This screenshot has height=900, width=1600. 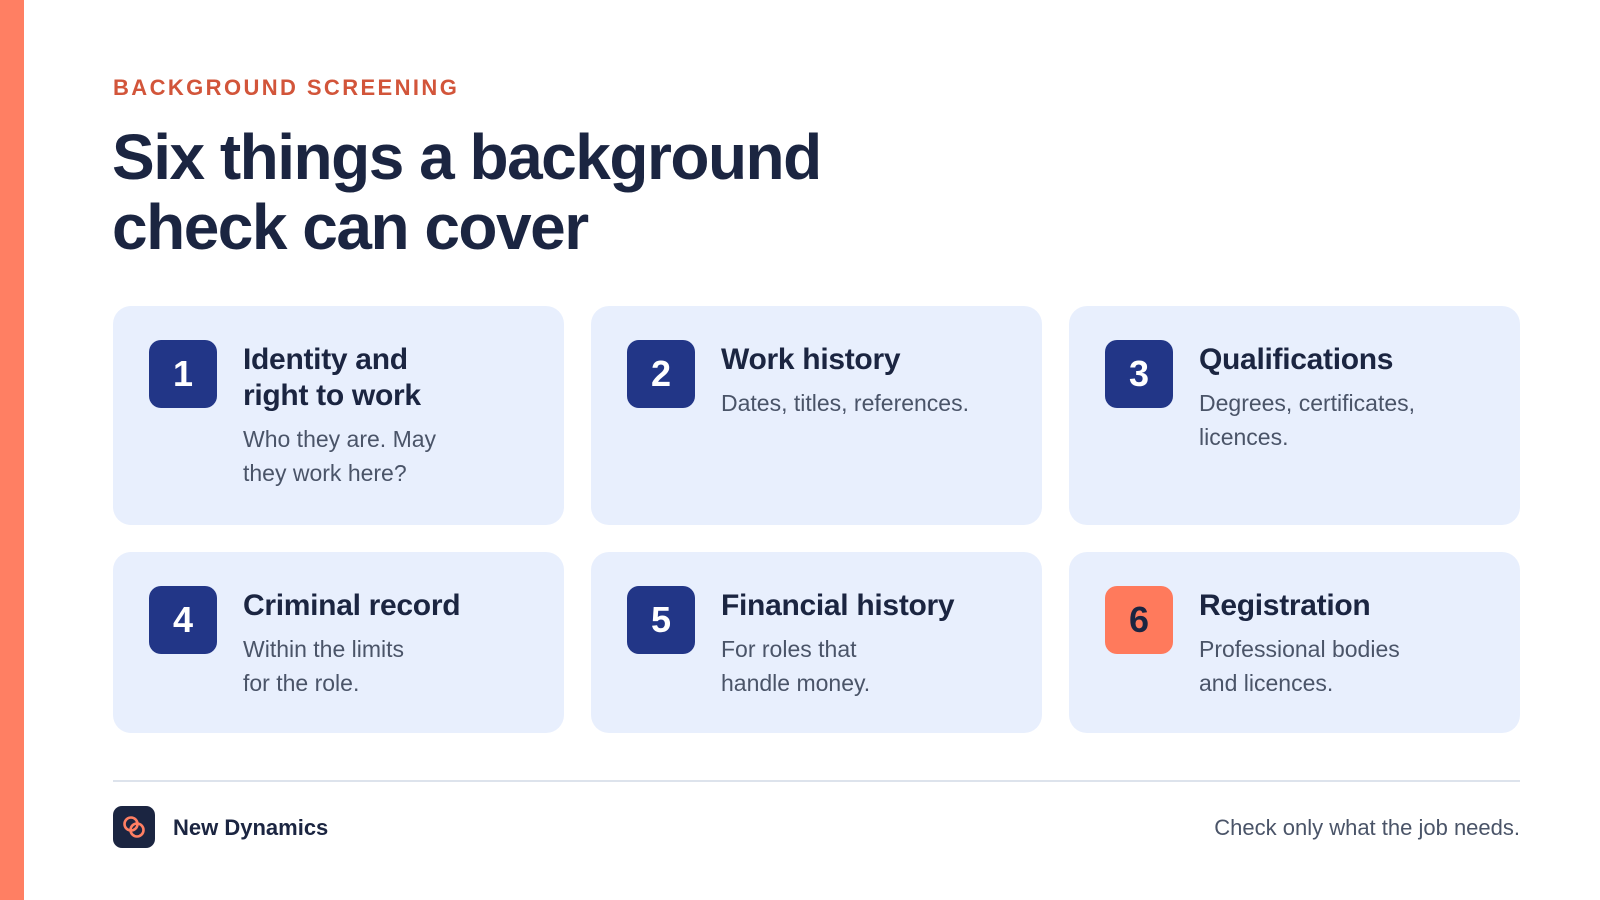 I want to click on number-badge: 3, so click(x=1139, y=374).